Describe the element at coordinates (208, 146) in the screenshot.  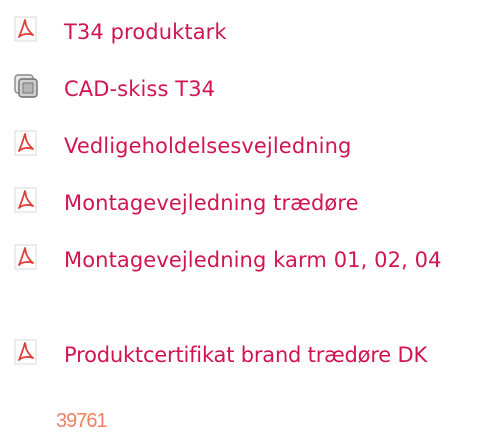
I see `document-label: Vedligeholdelsesvejledning` at that location.